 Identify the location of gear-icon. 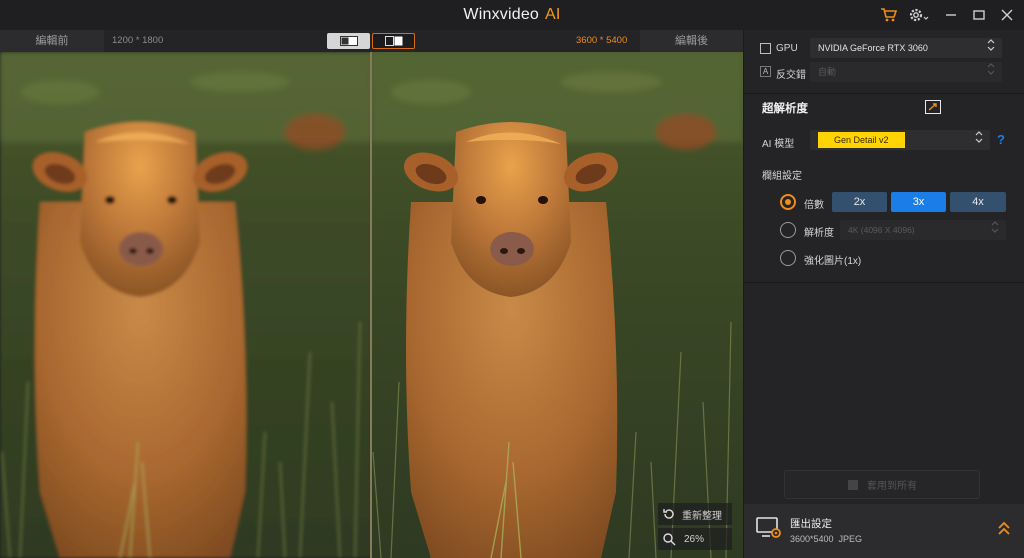
(918, 15).